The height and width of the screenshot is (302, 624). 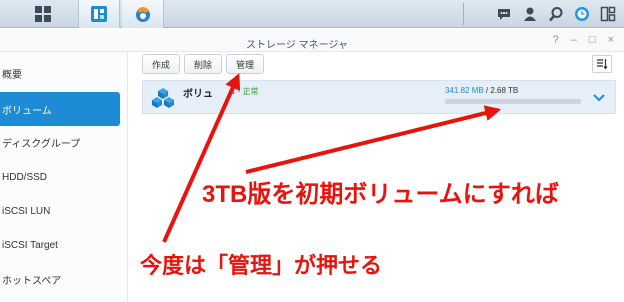 What do you see at coordinates (380, 194) in the screenshot?
I see `annotation-text-1: 3TB版を初期ボリュームにすれば` at bounding box center [380, 194].